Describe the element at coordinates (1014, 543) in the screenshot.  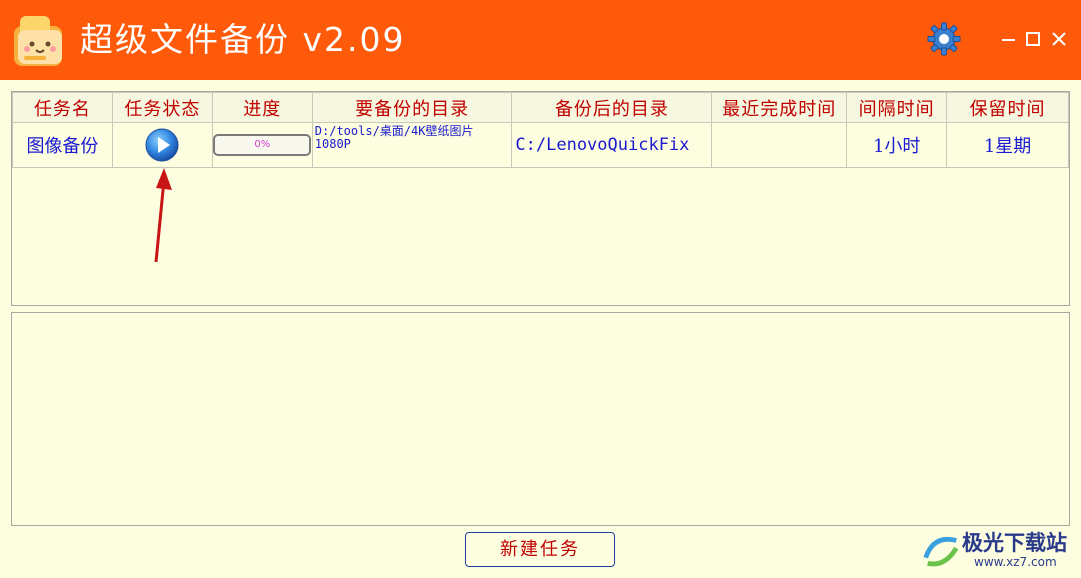
I see `watermark-title: 极光下载站` at that location.